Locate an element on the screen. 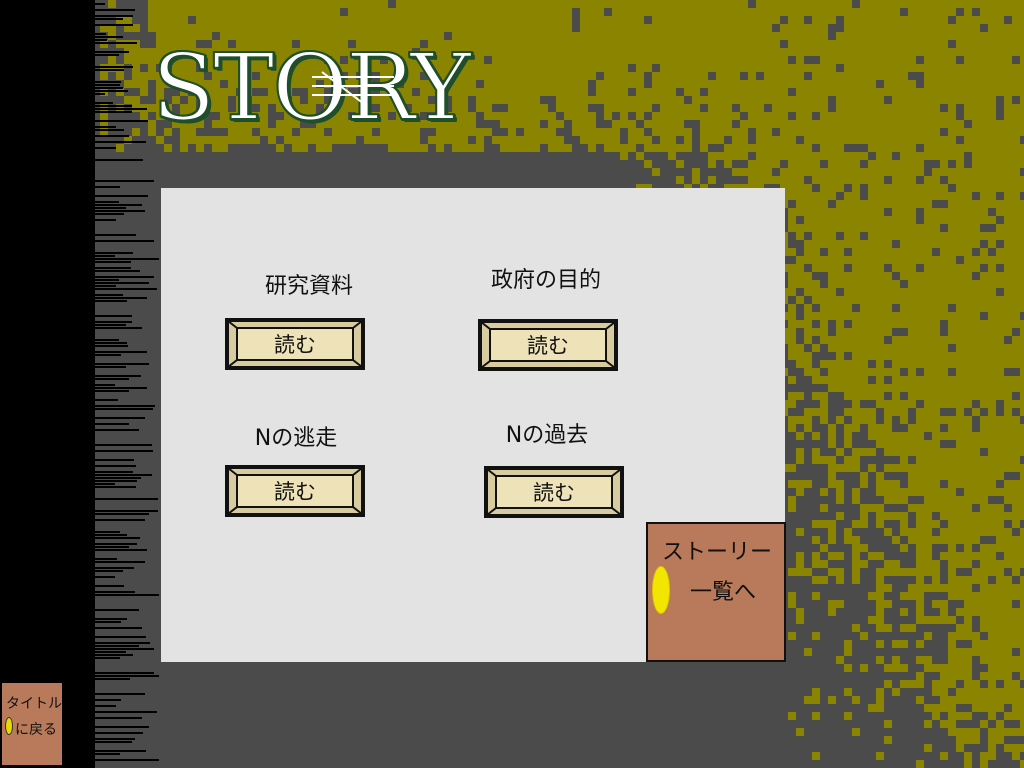  story-item-research: 研究資料 読む is located at coordinates (309, 328).